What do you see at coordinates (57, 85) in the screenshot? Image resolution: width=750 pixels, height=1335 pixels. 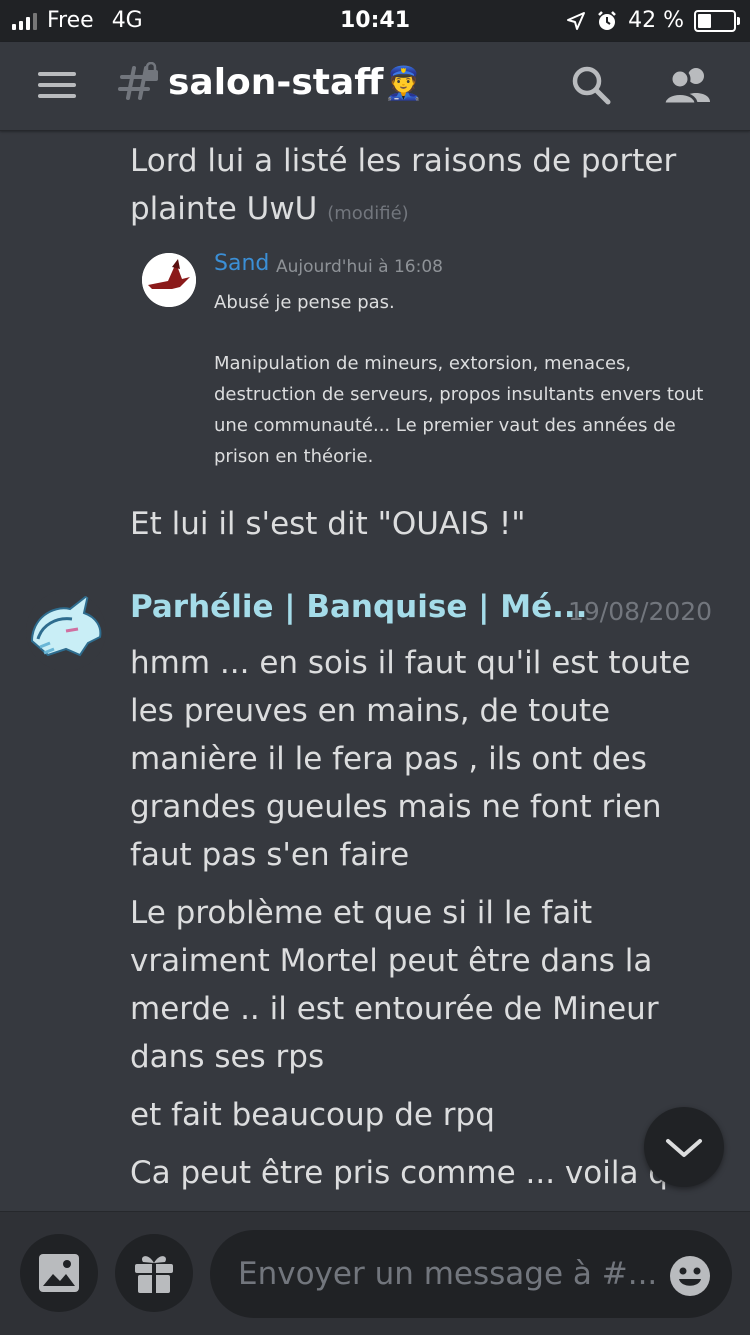 I see `menu-icon` at bounding box center [57, 85].